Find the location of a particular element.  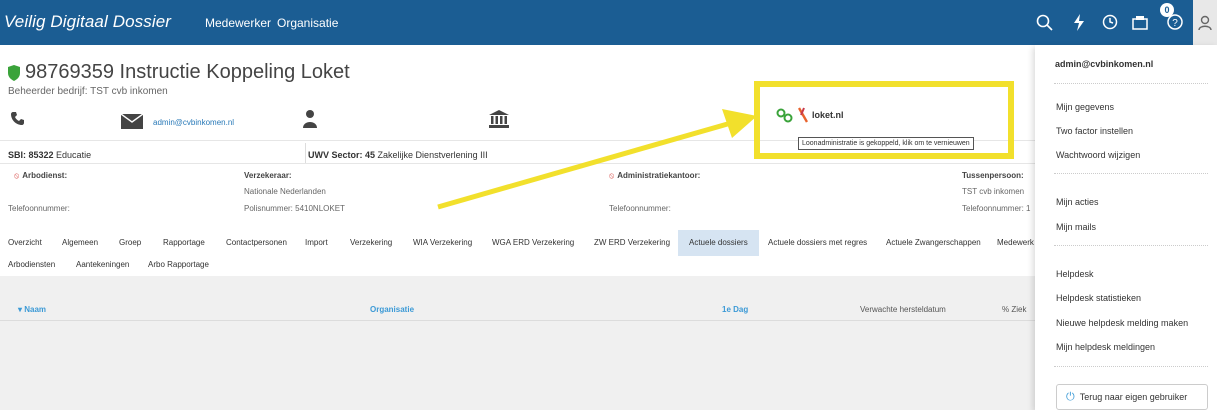

power-icon: ⏻ is located at coordinates (1070, 396).